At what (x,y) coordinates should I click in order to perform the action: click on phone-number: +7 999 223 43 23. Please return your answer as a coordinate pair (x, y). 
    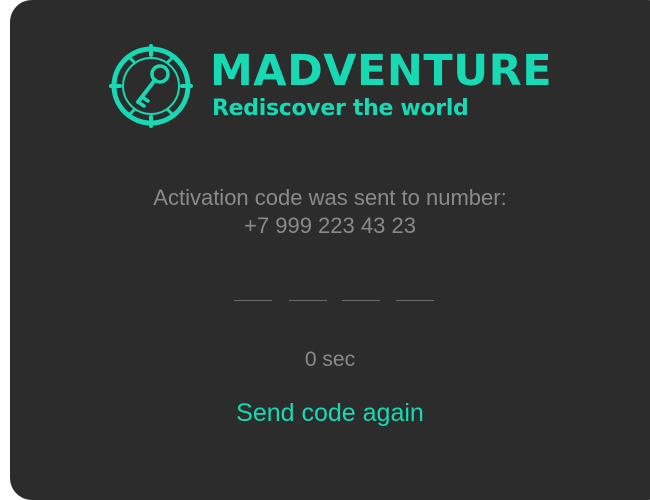
    Looking at the image, I should click on (330, 225).